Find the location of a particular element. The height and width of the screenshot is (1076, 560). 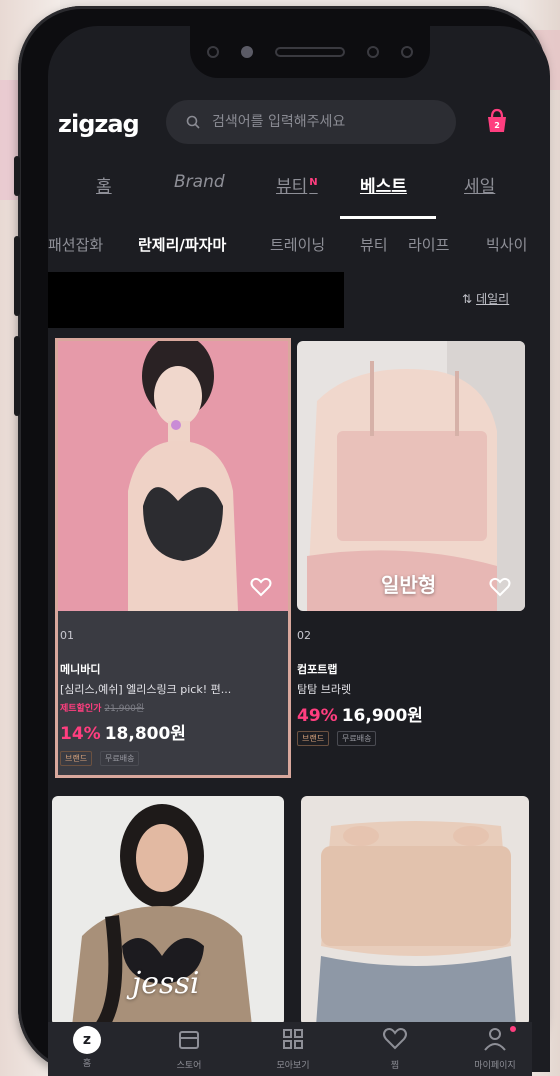

active-tab-indicator is located at coordinates (388, 217).